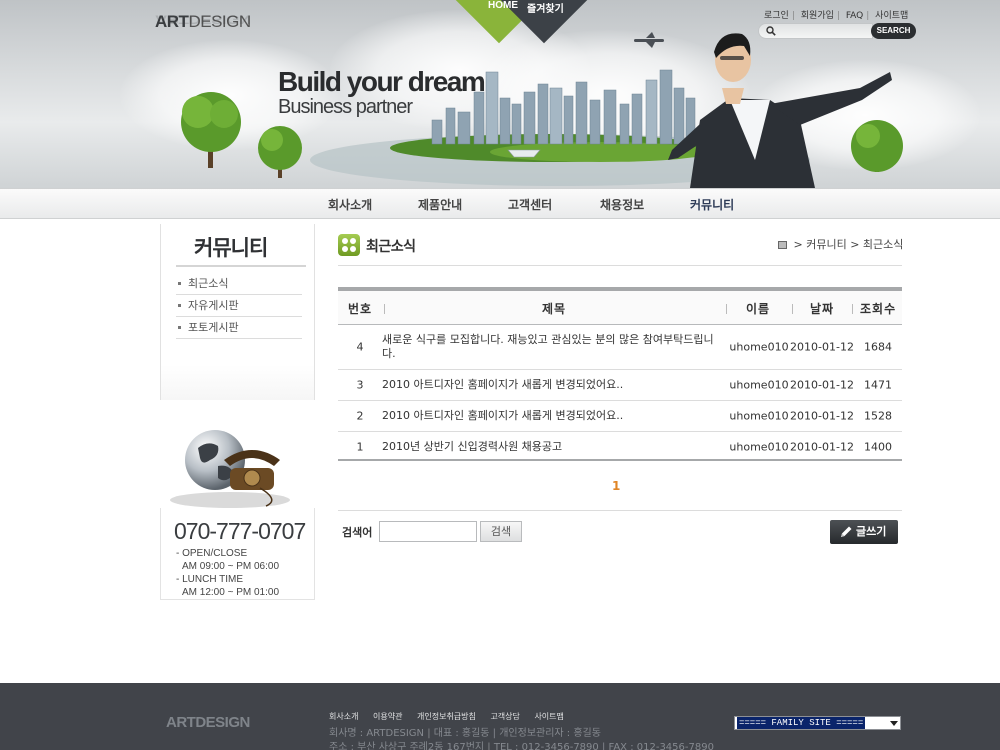 The height and width of the screenshot is (750, 1000). What do you see at coordinates (231, 592) in the screenshot?
I see `hours-lunch-value: AM 12:00 ~ PM 01:00` at bounding box center [231, 592].